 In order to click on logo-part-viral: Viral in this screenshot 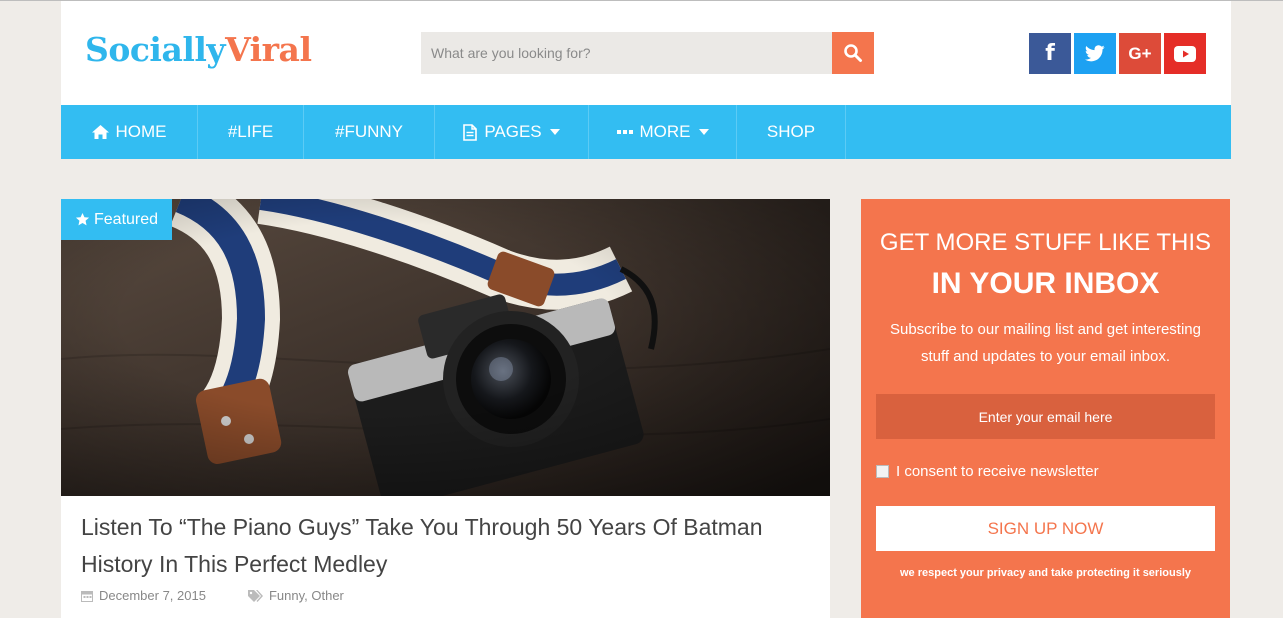, I will do `click(268, 49)`.